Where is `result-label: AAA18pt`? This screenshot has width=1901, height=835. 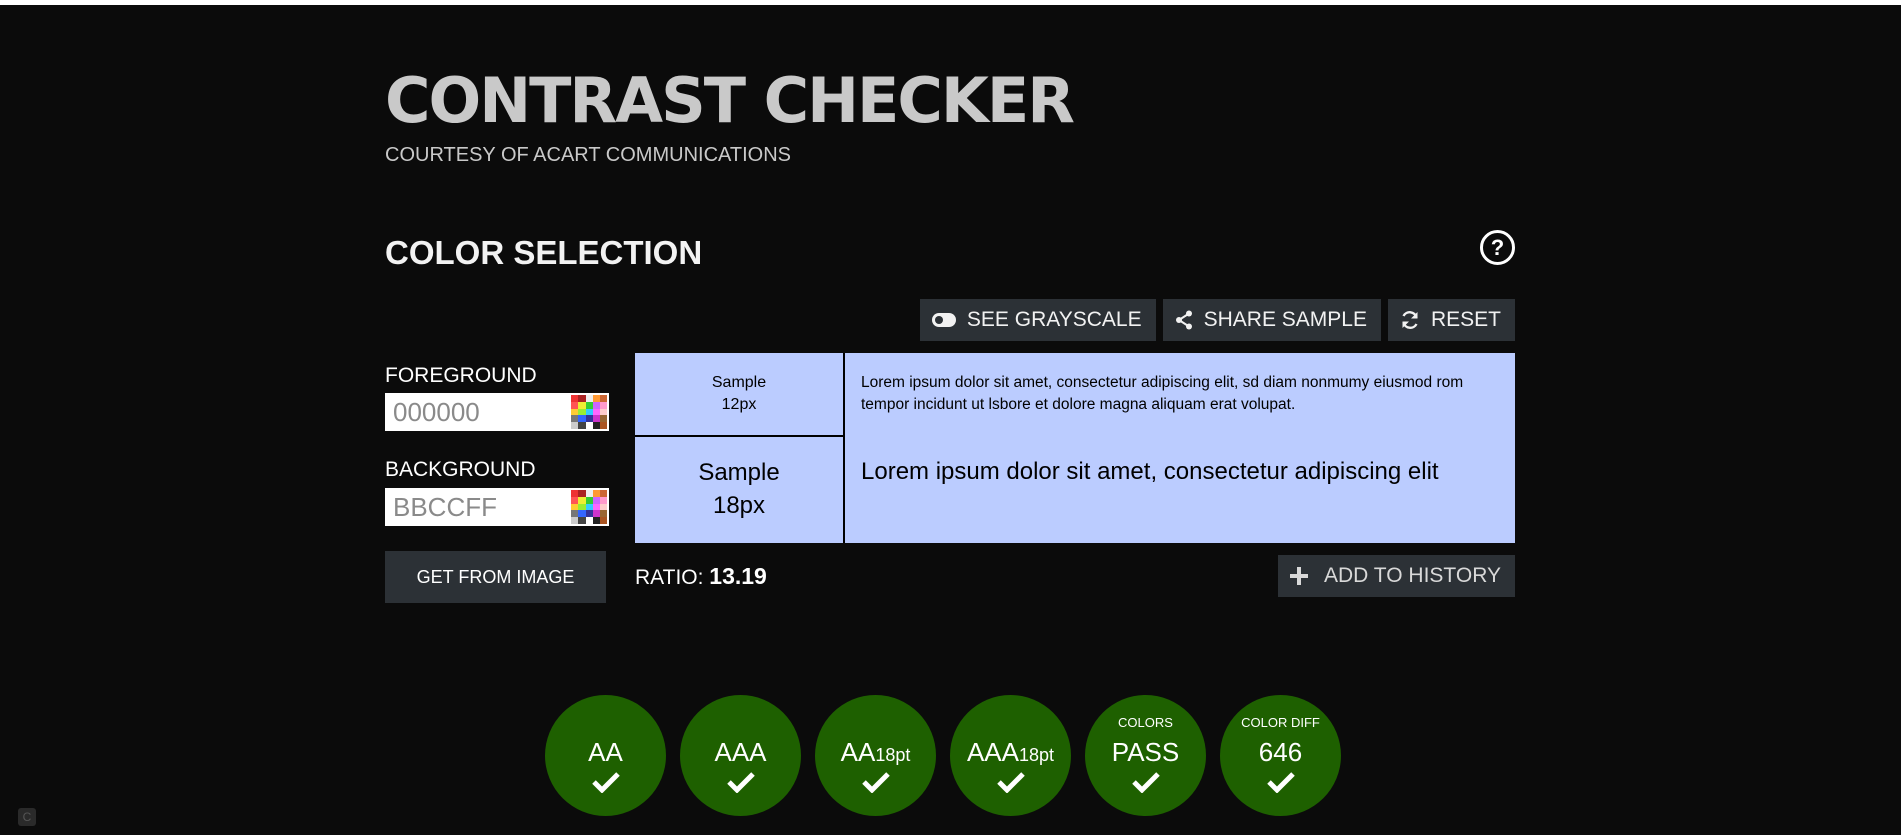 result-label: AAA18pt is located at coordinates (1010, 752).